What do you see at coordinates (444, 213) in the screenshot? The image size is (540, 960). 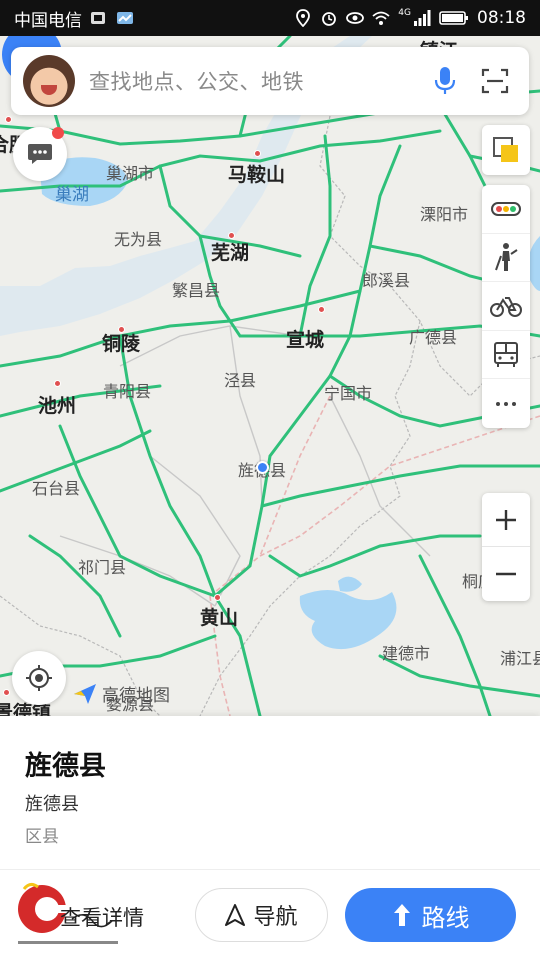 I see `map-label: 溧阳市` at bounding box center [444, 213].